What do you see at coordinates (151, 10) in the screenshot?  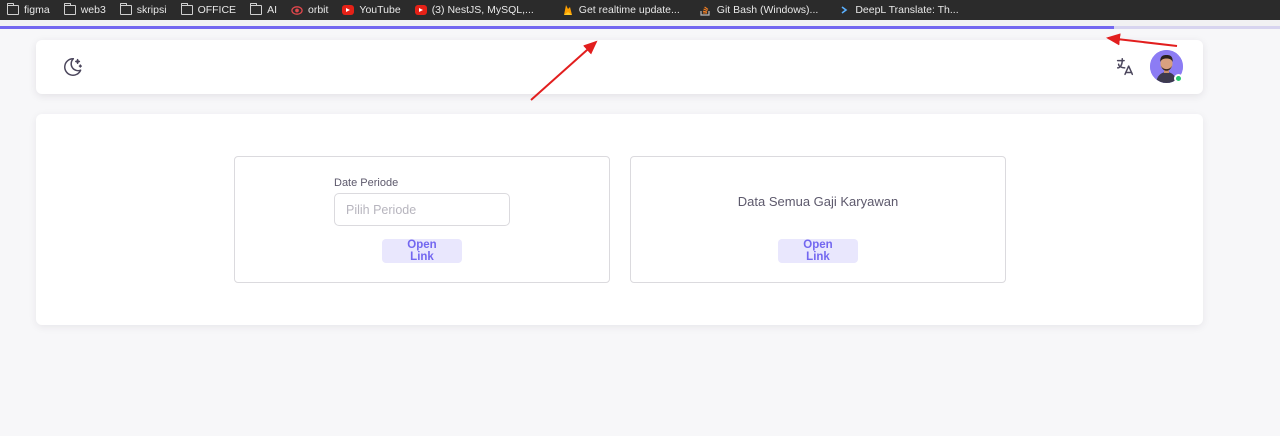 I see `bookmark-label: skripsi` at bounding box center [151, 10].